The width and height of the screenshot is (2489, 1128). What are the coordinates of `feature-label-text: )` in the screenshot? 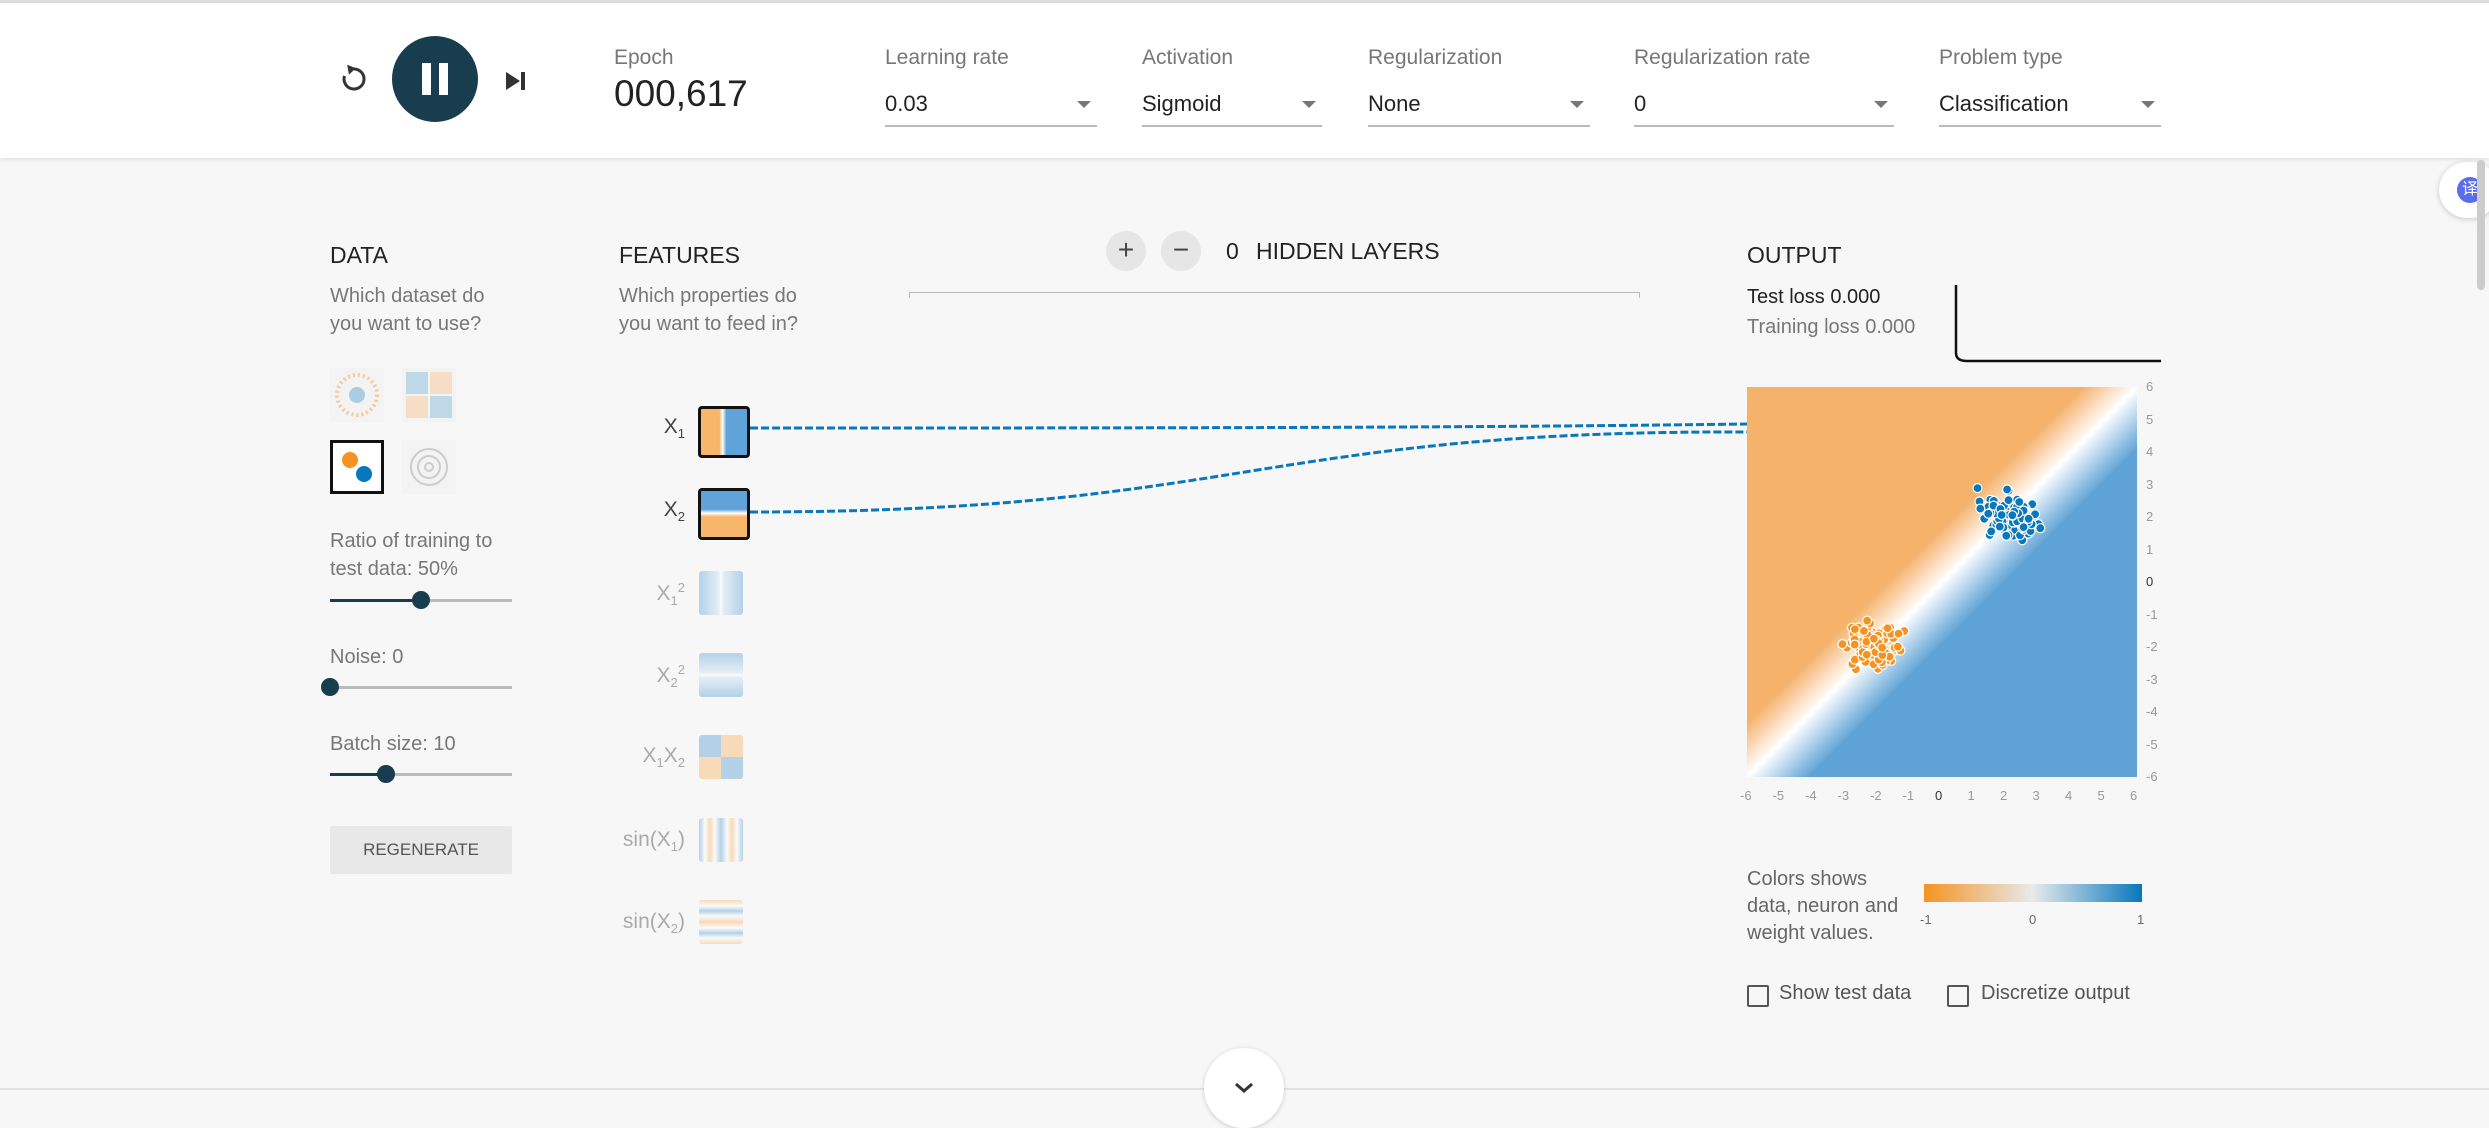 It's located at (681, 839).